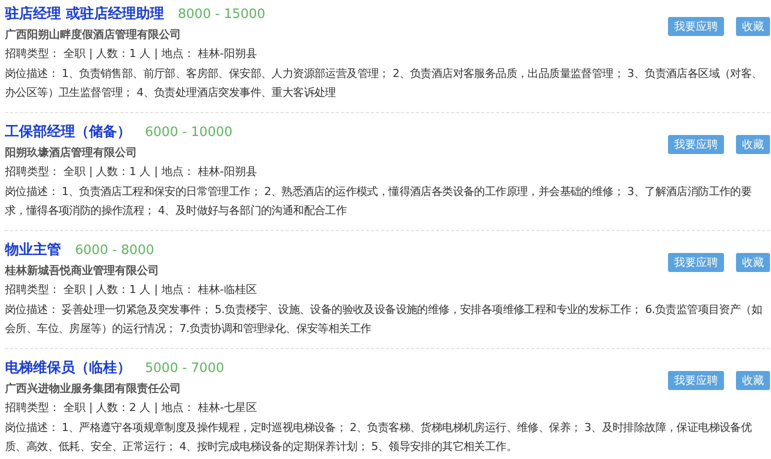  I want to click on job-title-link: 驻店经理 或驻店经理助理, so click(84, 14).